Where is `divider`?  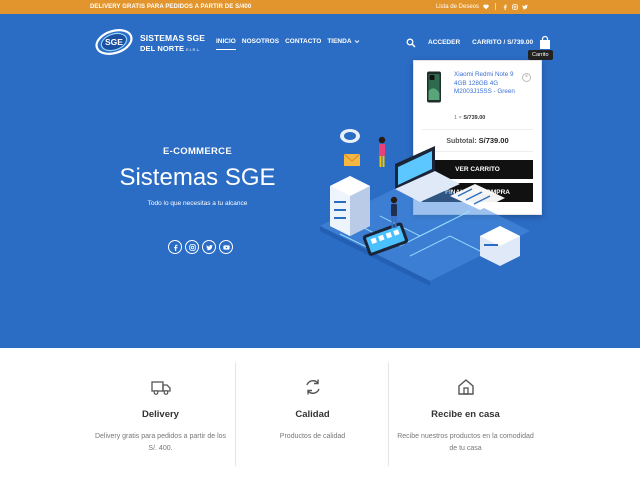
divider is located at coordinates (495, 6).